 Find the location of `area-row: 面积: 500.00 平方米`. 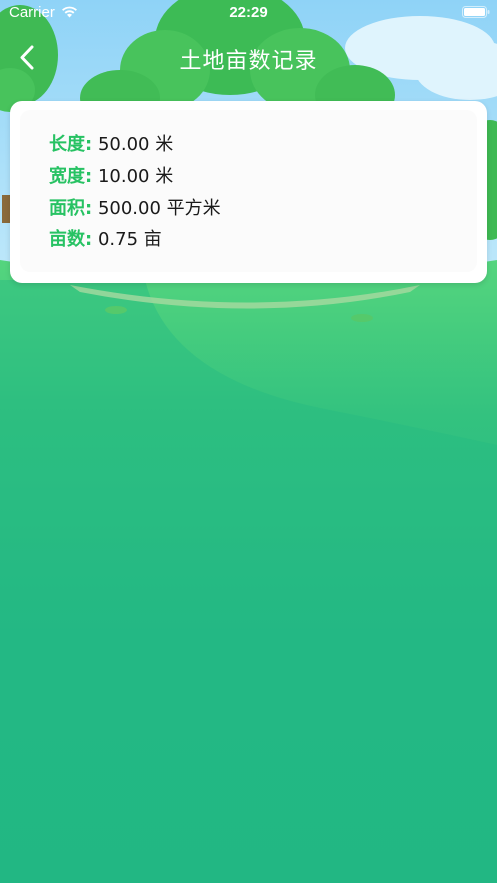

area-row: 面积: 500.00 平方米 is located at coordinates (135, 209).